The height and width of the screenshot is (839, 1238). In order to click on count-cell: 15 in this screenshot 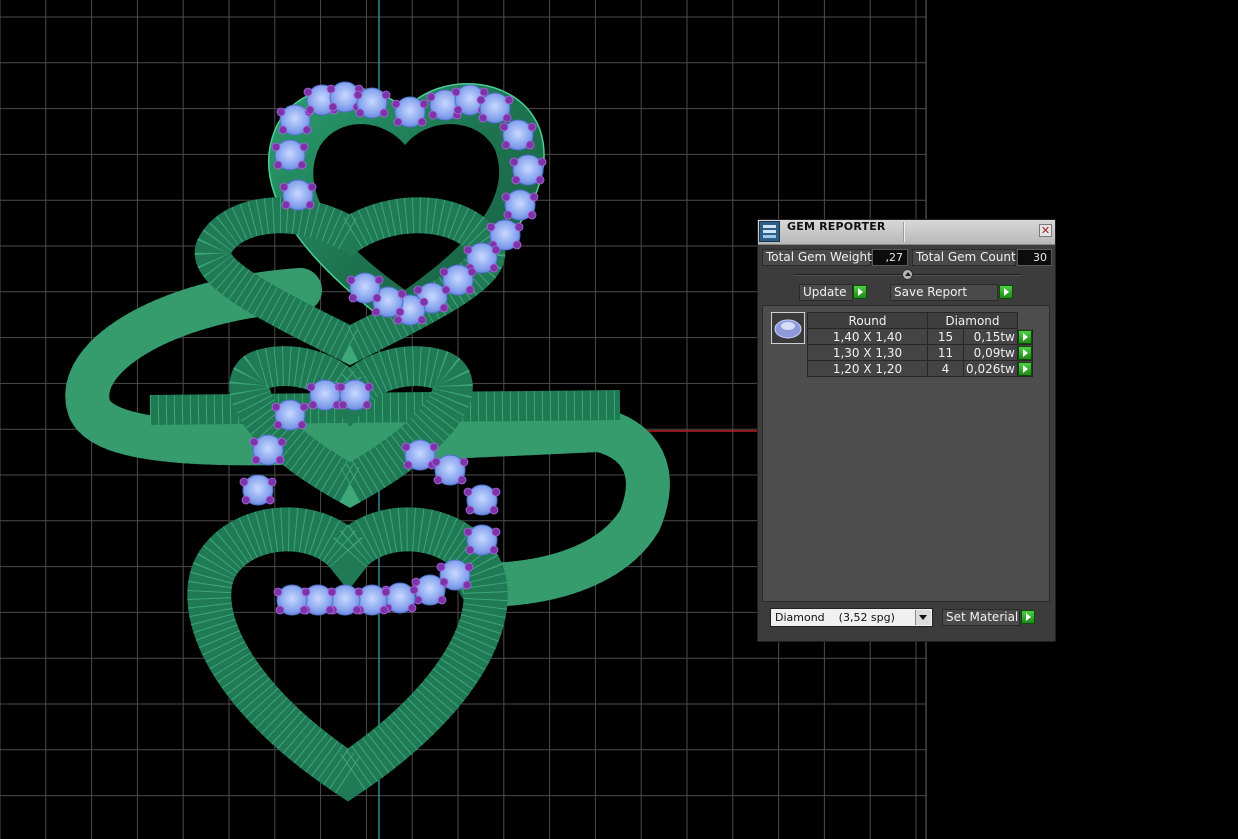, I will do `click(945, 336)`.